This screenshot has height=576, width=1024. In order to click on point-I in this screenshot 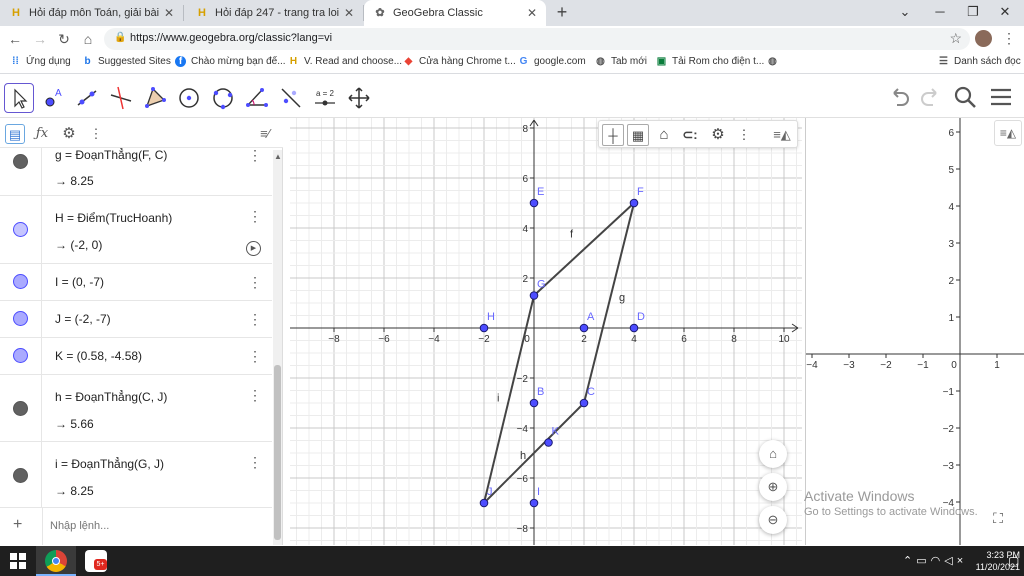, I will do `click(534, 503)`.